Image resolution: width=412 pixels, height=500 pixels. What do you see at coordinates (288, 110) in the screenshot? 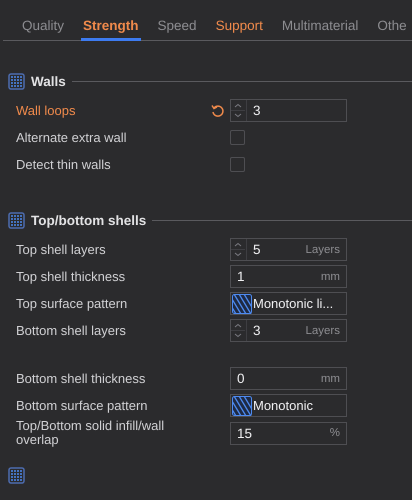
I see `number-field: 3` at bounding box center [288, 110].